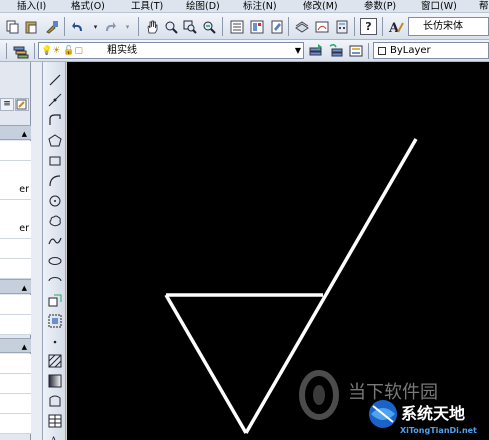  I want to click on polyline-icon, so click(55, 120).